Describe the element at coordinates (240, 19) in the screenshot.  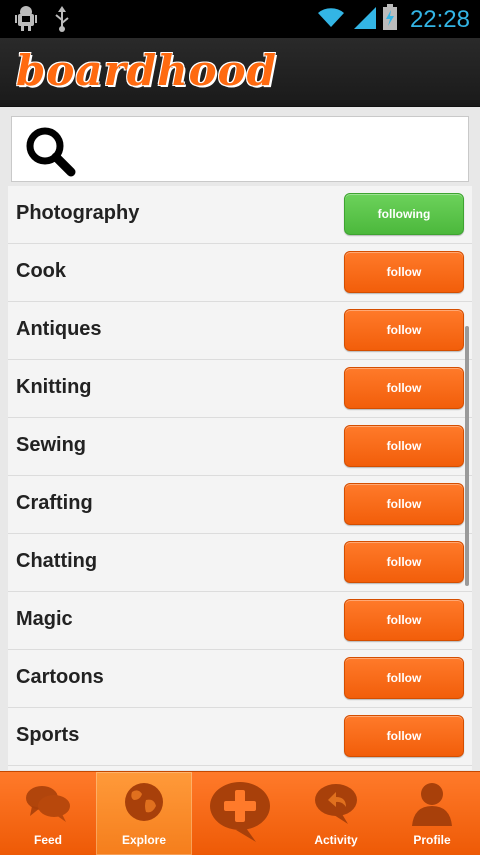
I see `status-bar: 22:28` at that location.